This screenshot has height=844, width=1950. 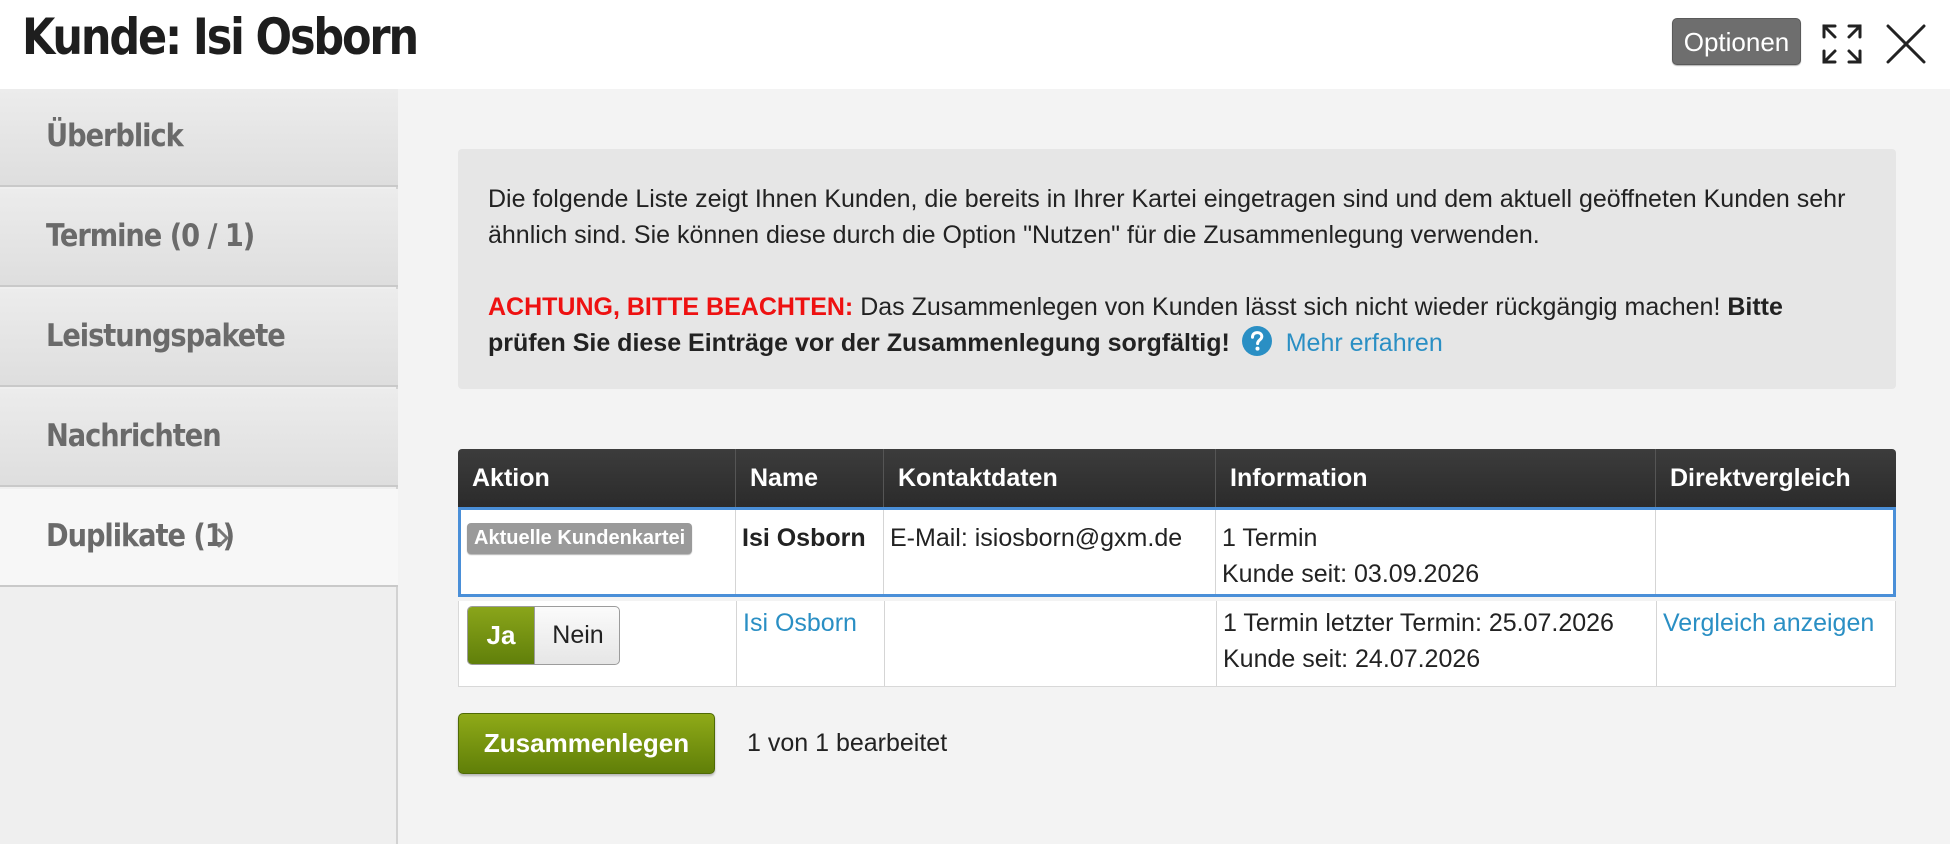 I want to click on column-header-name: Name, so click(x=810, y=478).